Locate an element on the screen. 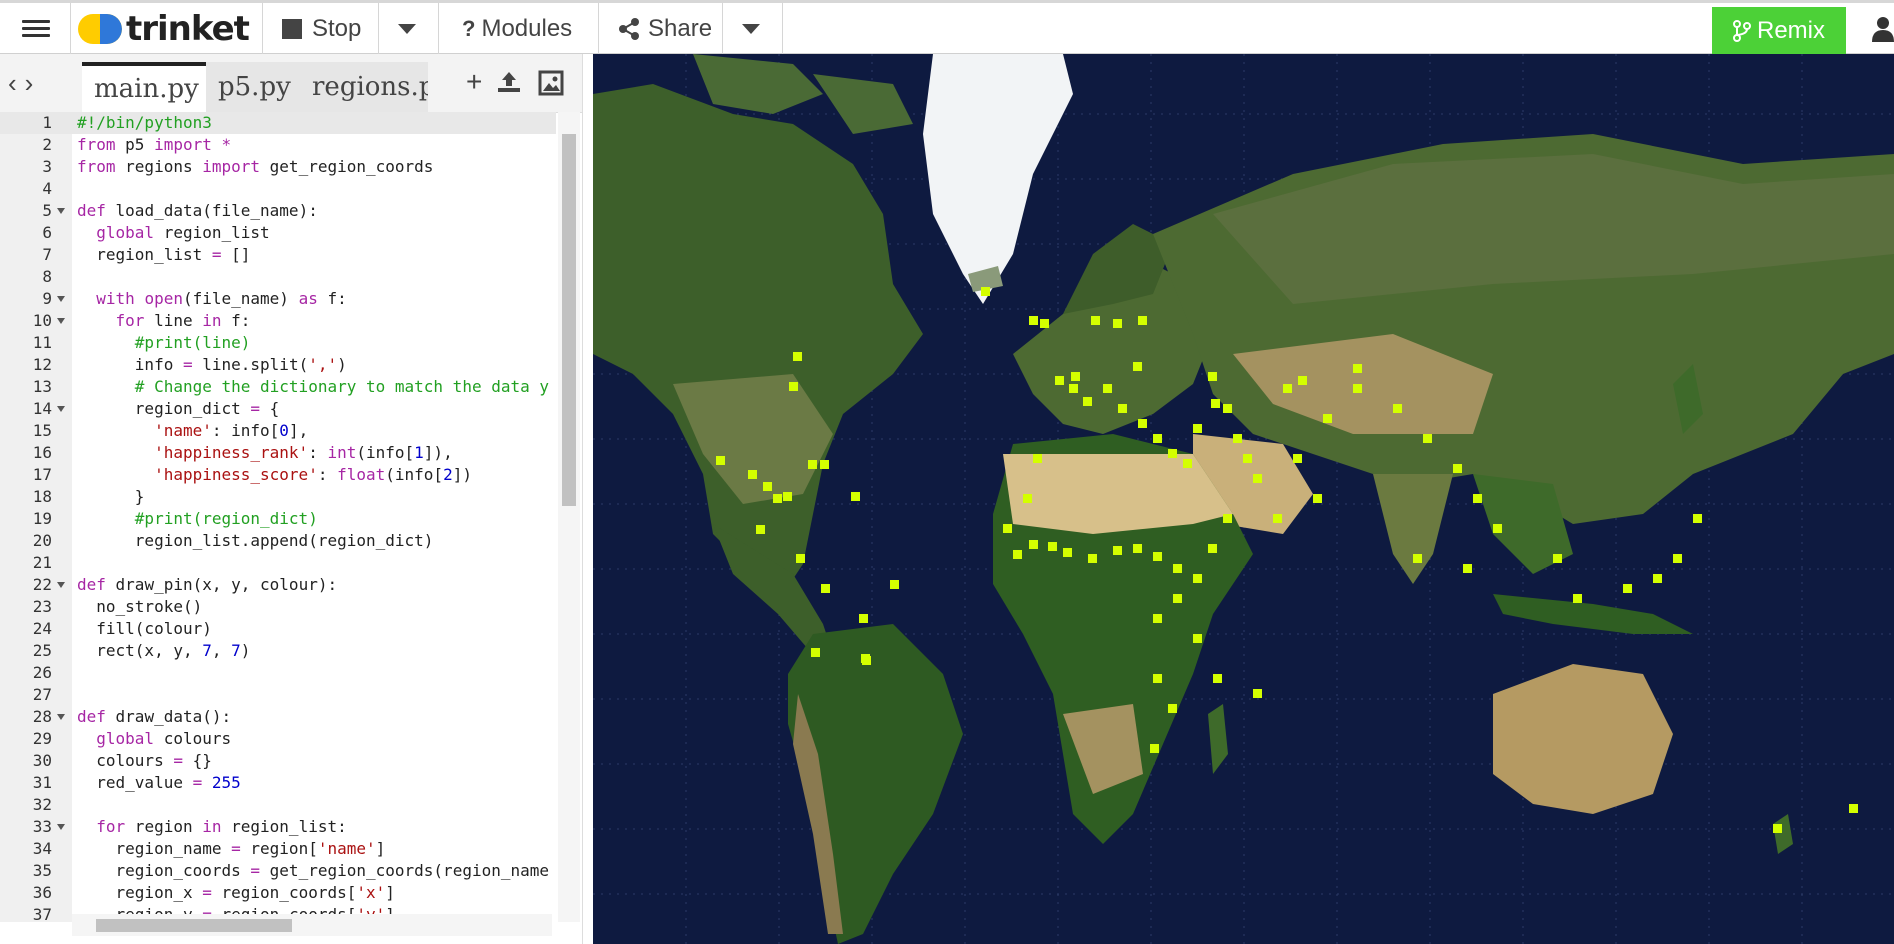 The width and height of the screenshot is (1894, 944). code-line: 10 for line in f: is located at coordinates (278, 321).